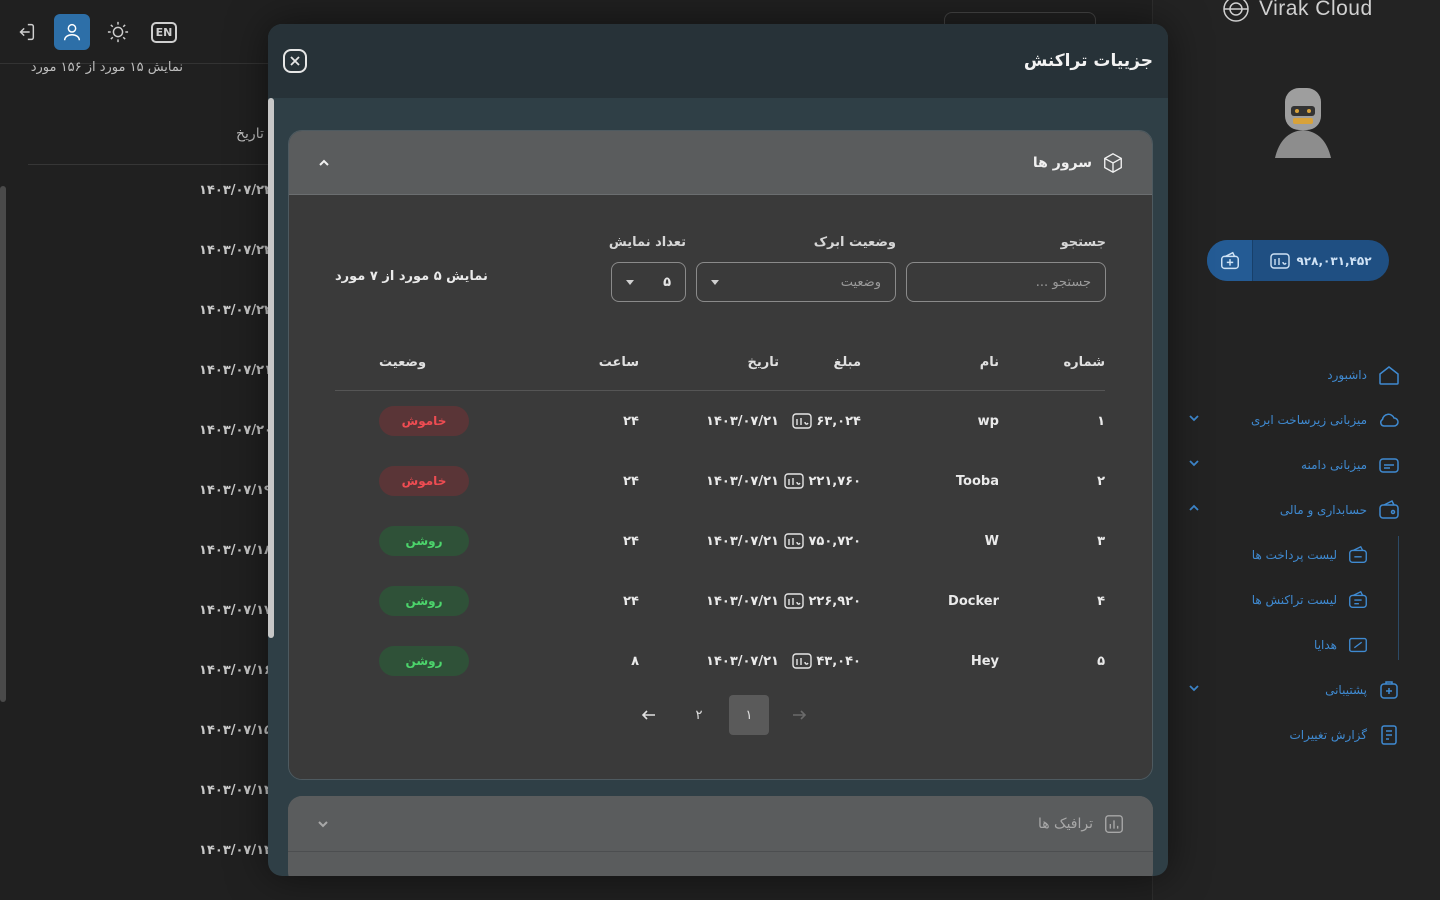 The image size is (1440, 900). I want to click on language-label: EN, so click(164, 32).